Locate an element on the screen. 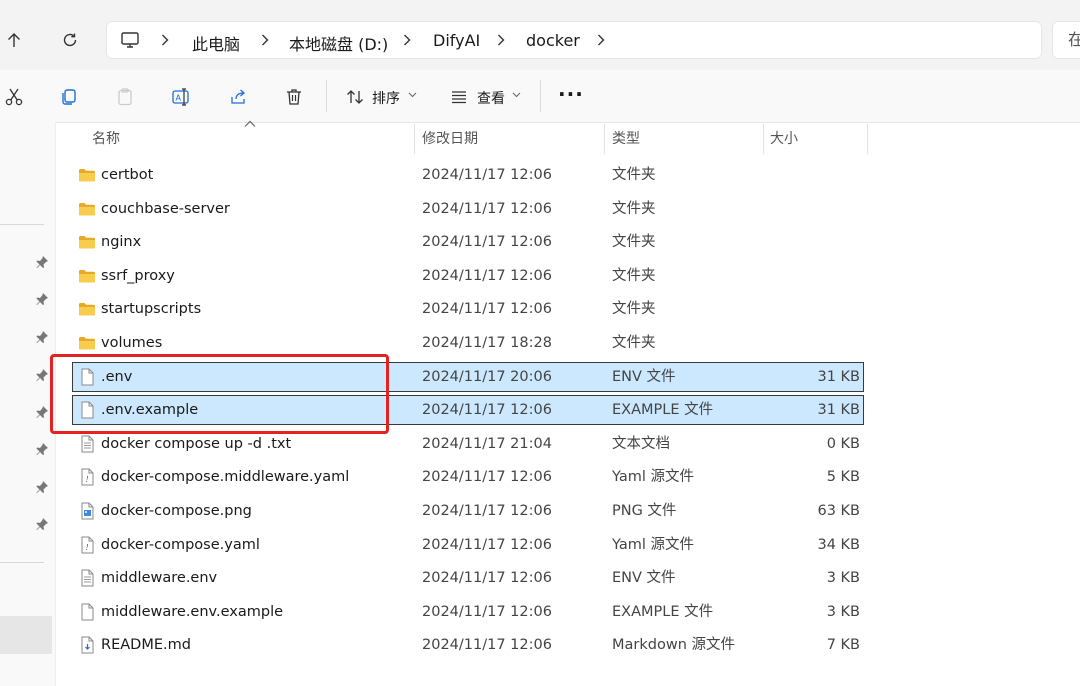 The image size is (1080, 686). sidebar-divider is located at coordinates (22, 224).